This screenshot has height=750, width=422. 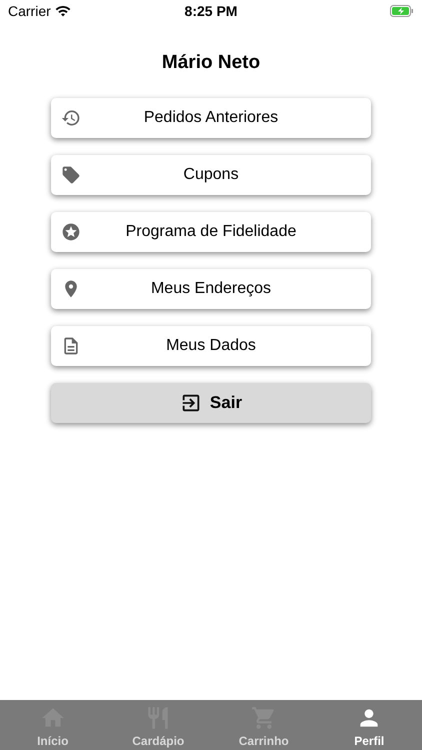 I want to click on menu-button: Pedidos Anteriores, so click(x=211, y=118).